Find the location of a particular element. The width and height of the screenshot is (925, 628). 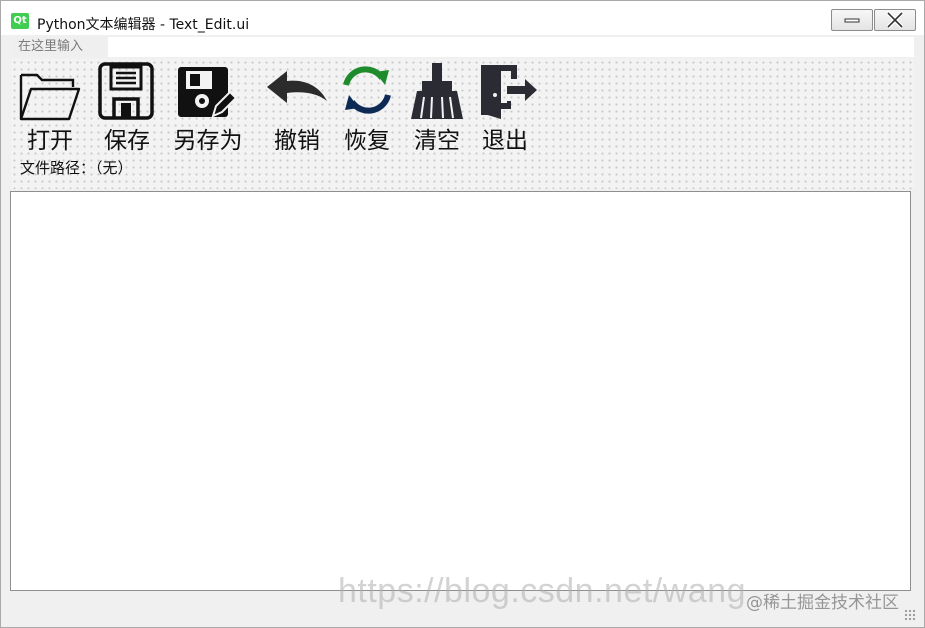

exit-label: 退出 is located at coordinates (505, 141).